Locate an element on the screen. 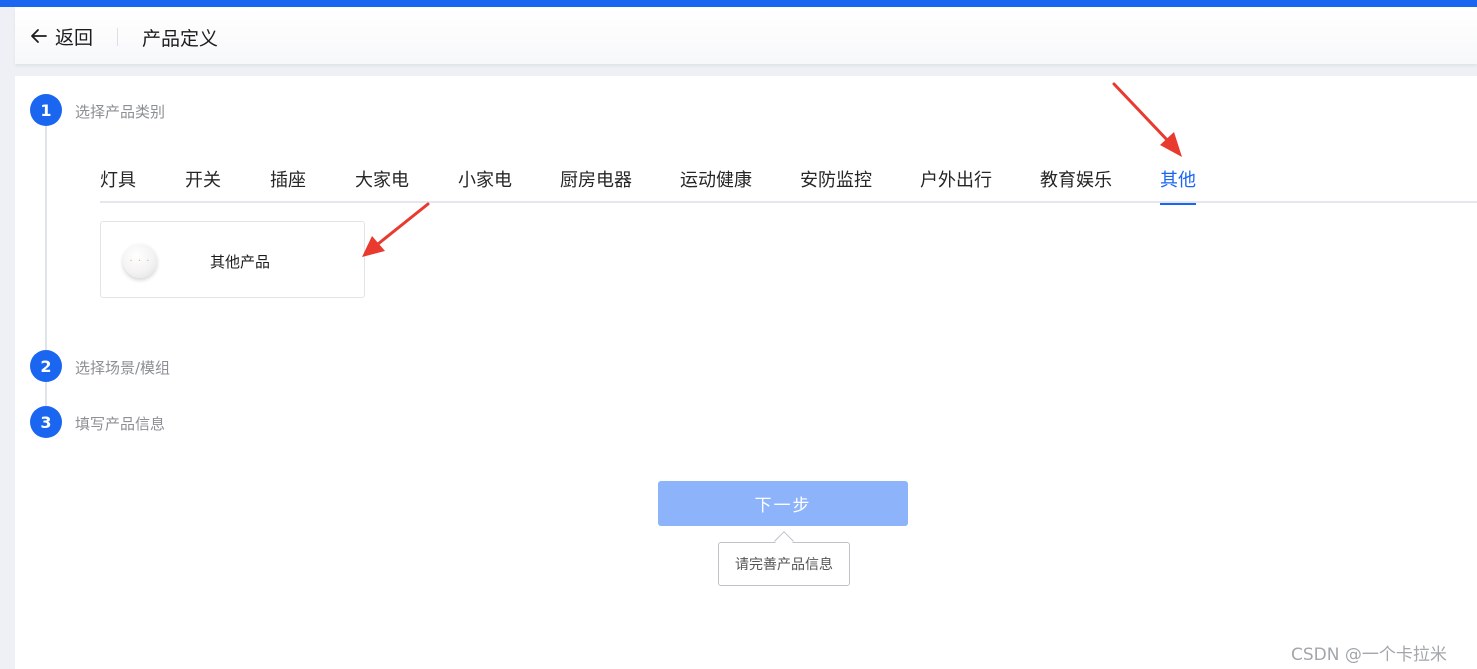 This screenshot has height=669, width=1477. step-1-indicator: 1 is located at coordinates (46, 110).